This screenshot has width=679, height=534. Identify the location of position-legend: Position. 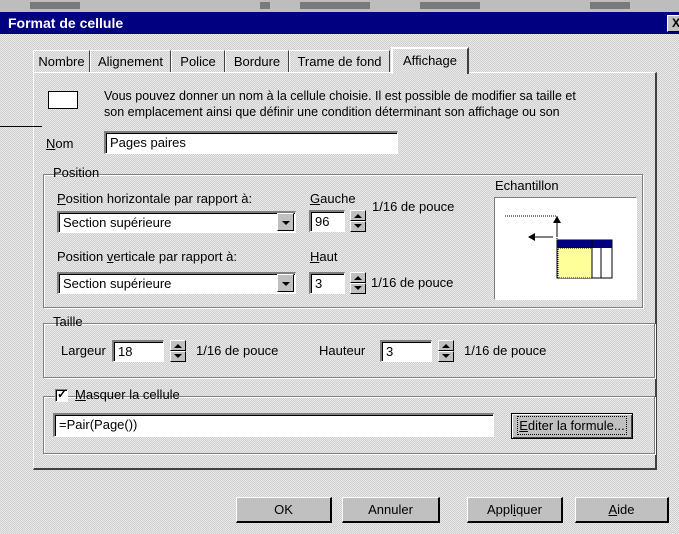
(76, 172).